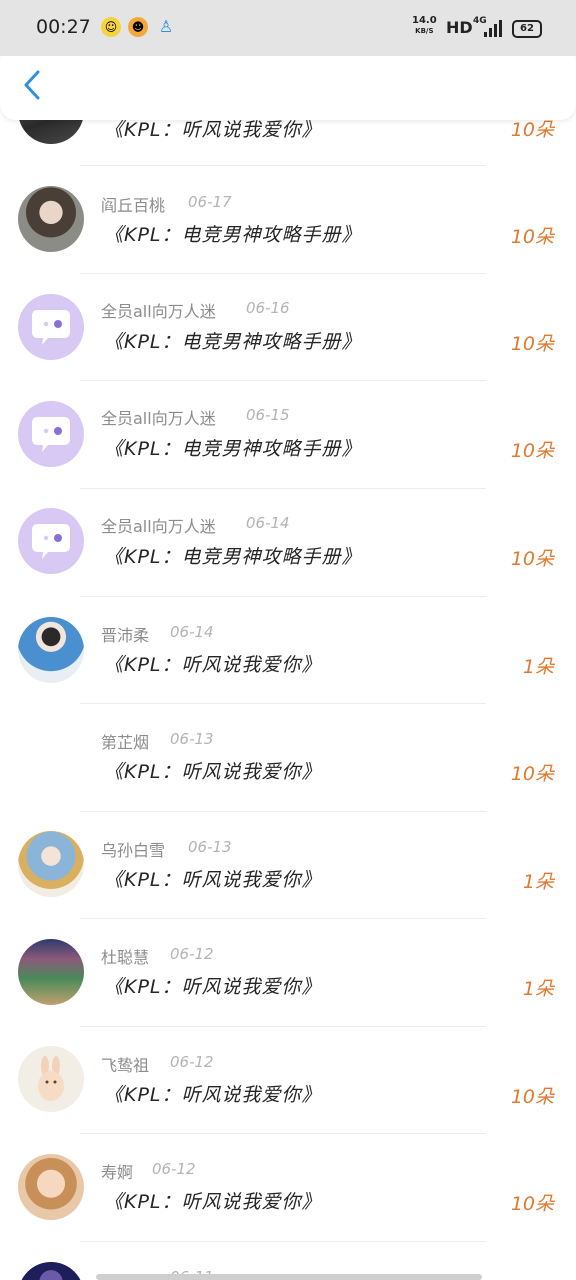 This screenshot has width=576, height=1280. Describe the element at coordinates (111, 27) in the screenshot. I see `app-notification-icon: ☺` at that location.